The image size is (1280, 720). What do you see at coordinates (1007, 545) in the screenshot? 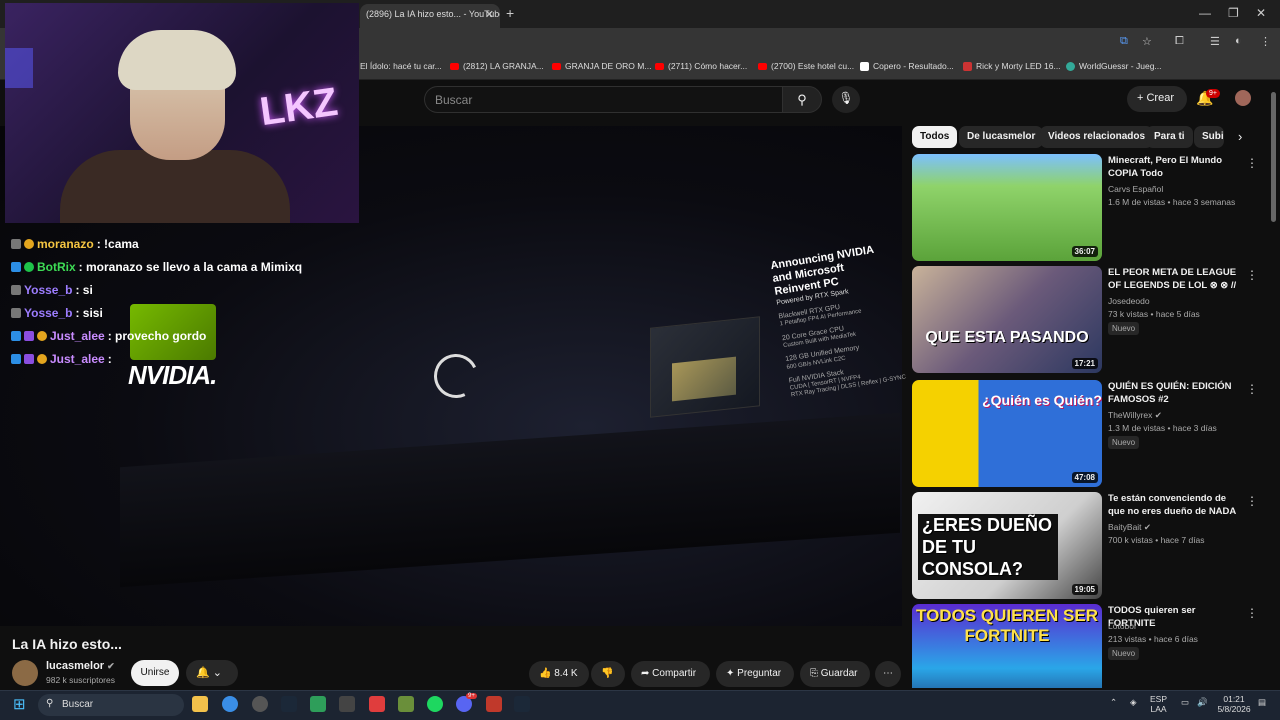
I see `video-thumbnail: ¿ERES DUEÑO DE TU CONSOLA? 19:05` at bounding box center [1007, 545].